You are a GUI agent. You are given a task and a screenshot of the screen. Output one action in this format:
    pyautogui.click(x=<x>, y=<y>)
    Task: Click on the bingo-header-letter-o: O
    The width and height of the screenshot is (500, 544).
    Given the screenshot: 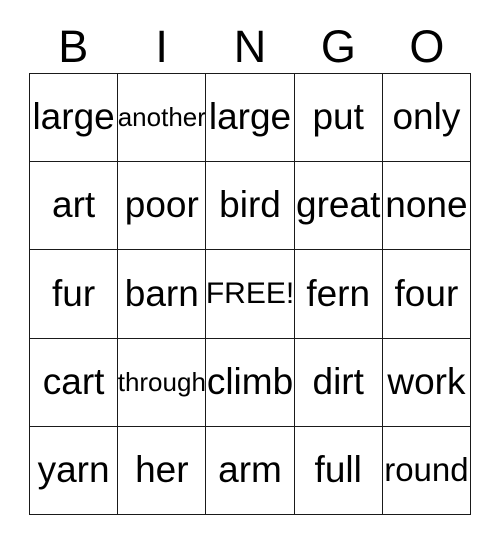 What is the action you would take?
    pyautogui.click(x=427, y=46)
    